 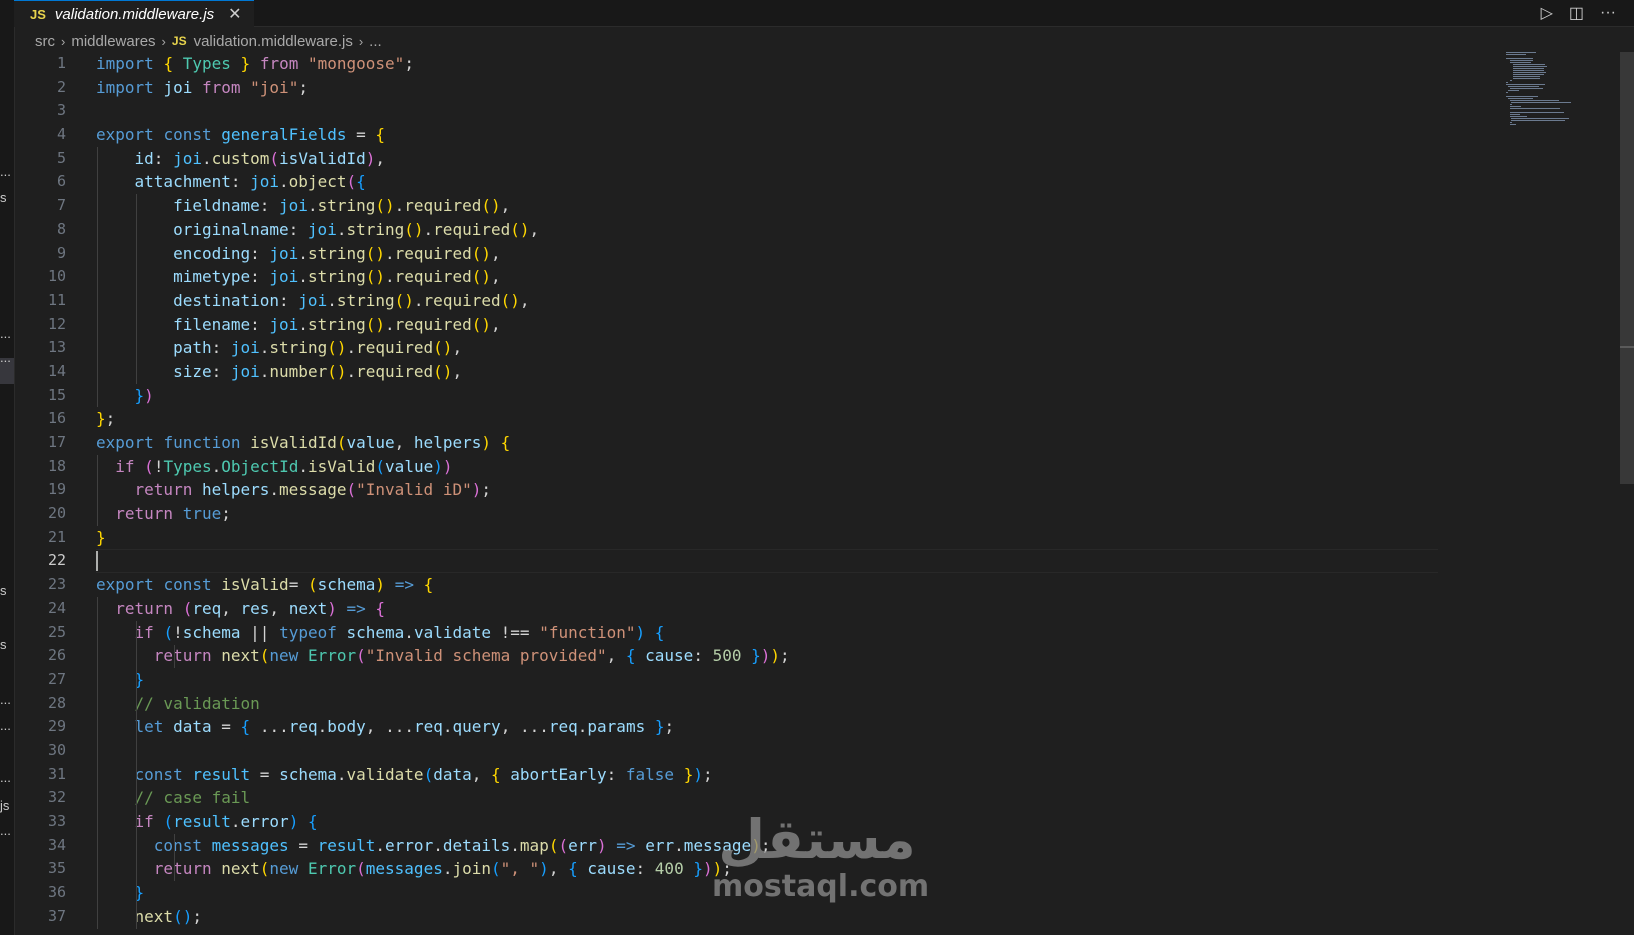 What do you see at coordinates (273, 41) in the screenshot?
I see `breadcrumb-item-file: validation.middleware.js` at bounding box center [273, 41].